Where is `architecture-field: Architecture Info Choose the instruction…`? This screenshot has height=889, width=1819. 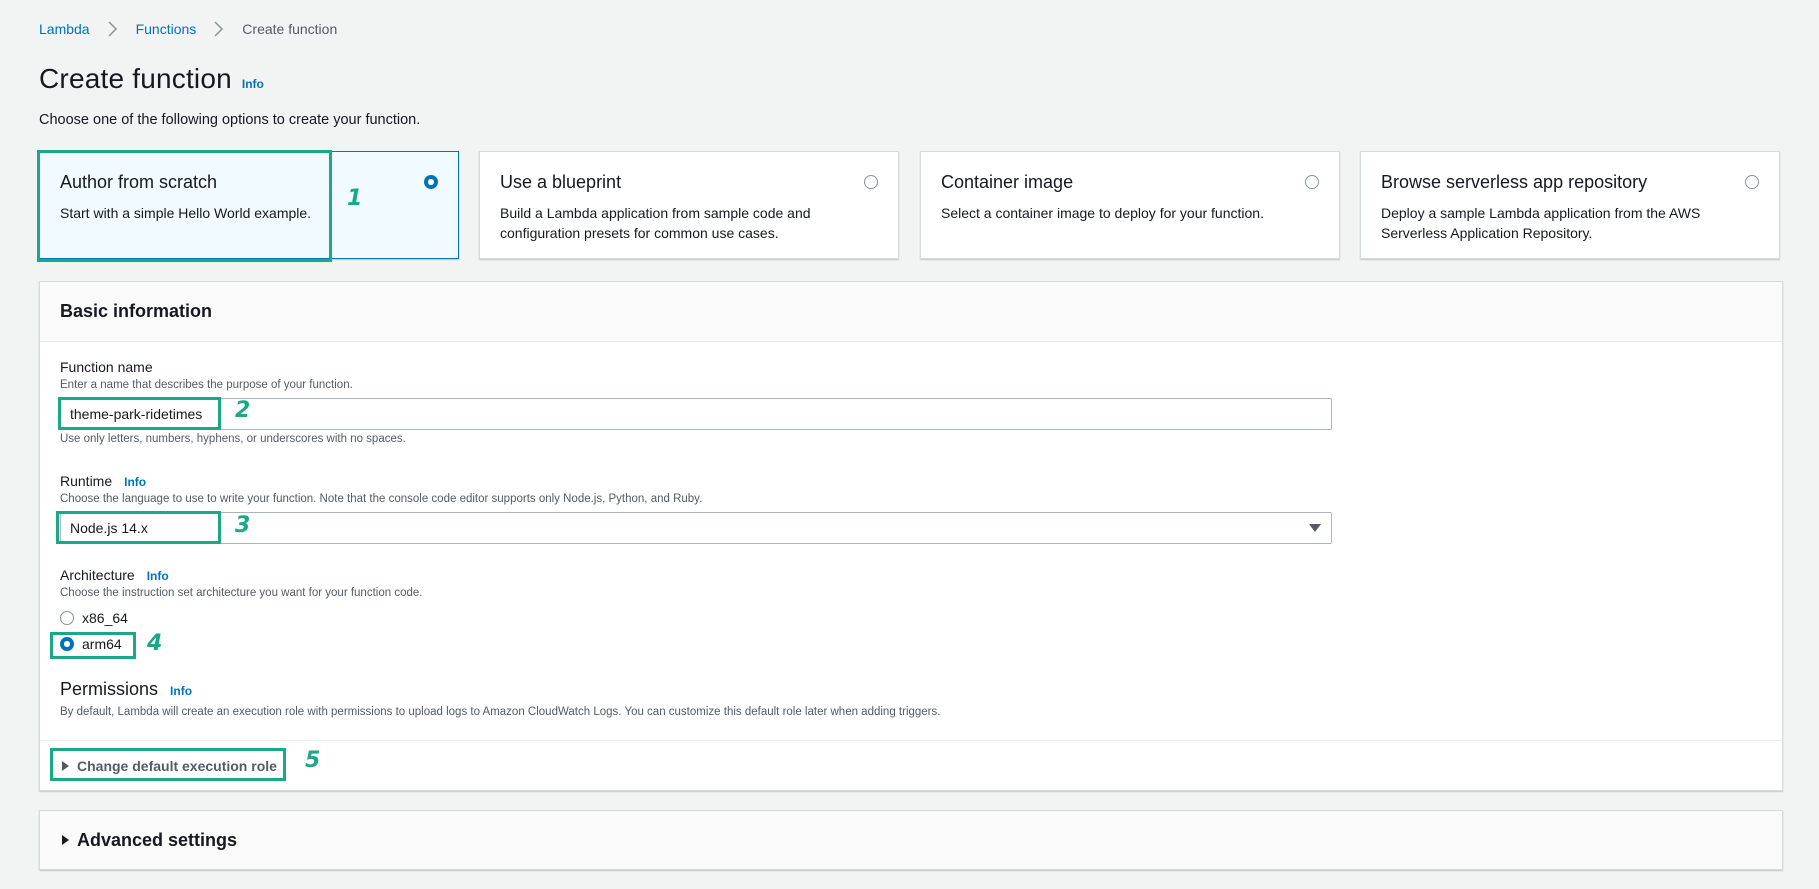 architecture-field: Architecture Info Choose the instruction… is located at coordinates (241, 583).